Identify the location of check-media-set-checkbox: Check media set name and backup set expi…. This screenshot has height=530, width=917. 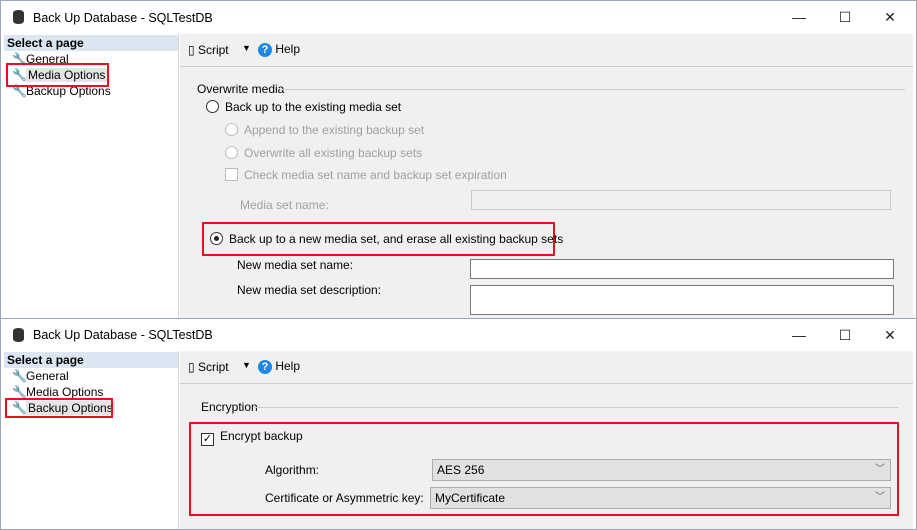
(366, 175).